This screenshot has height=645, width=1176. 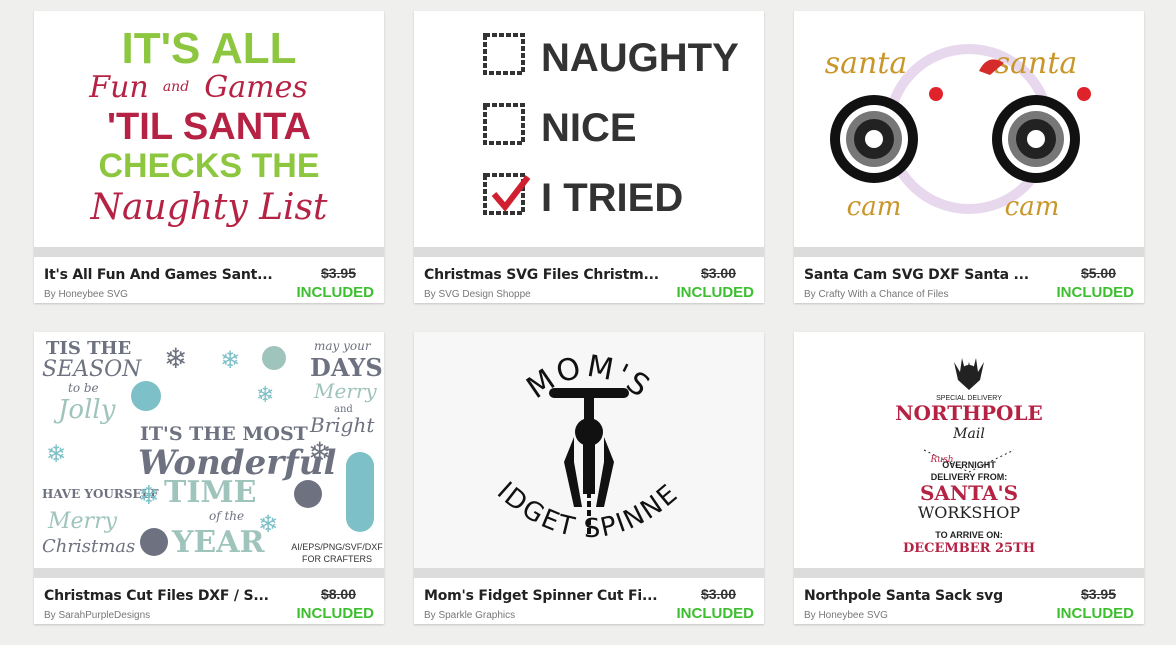 I want to click on art-line: cam, so click(x=1032, y=207).